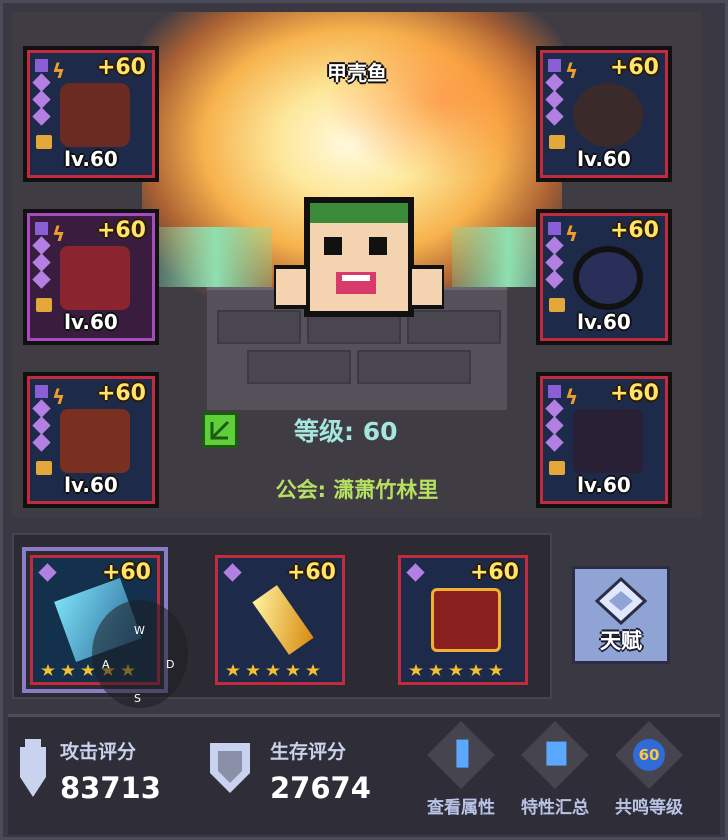  I want to click on shield-icon, so click(230, 768).